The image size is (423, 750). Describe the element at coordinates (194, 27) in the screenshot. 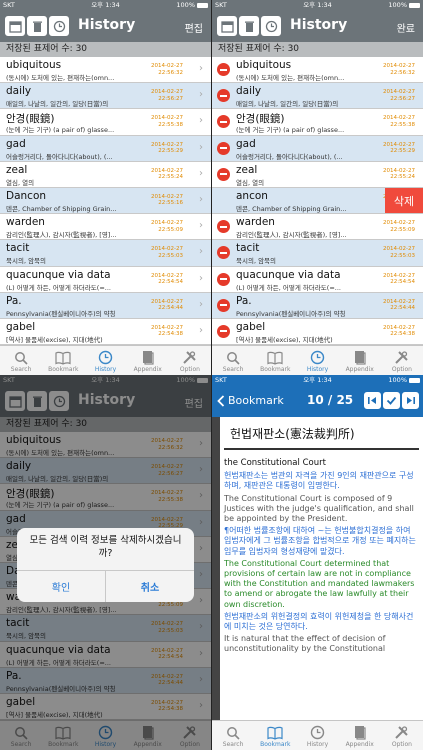

I see `edit-button: 편집` at that location.